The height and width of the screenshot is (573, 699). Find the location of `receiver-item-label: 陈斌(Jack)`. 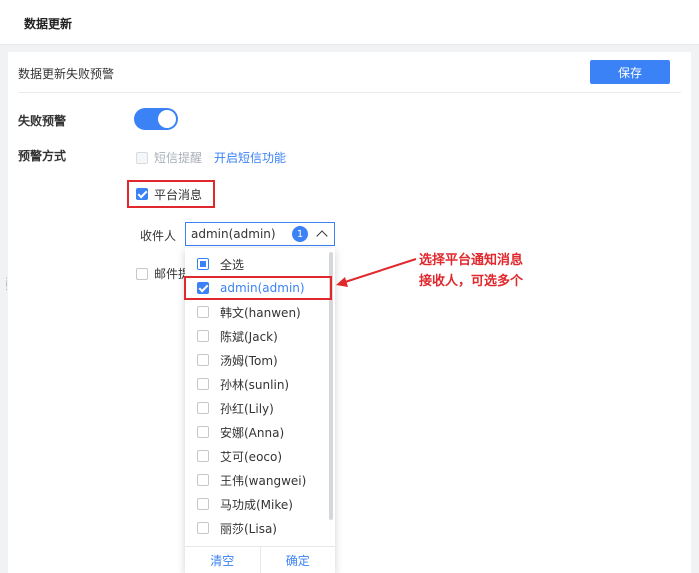

receiver-item-label: 陈斌(Jack) is located at coordinates (249, 336).